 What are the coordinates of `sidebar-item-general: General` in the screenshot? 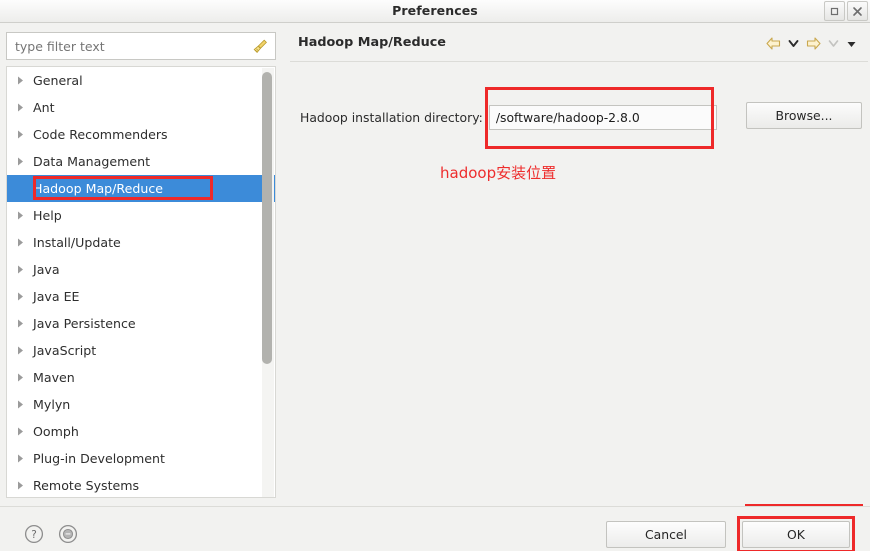 It's located at (141, 80).